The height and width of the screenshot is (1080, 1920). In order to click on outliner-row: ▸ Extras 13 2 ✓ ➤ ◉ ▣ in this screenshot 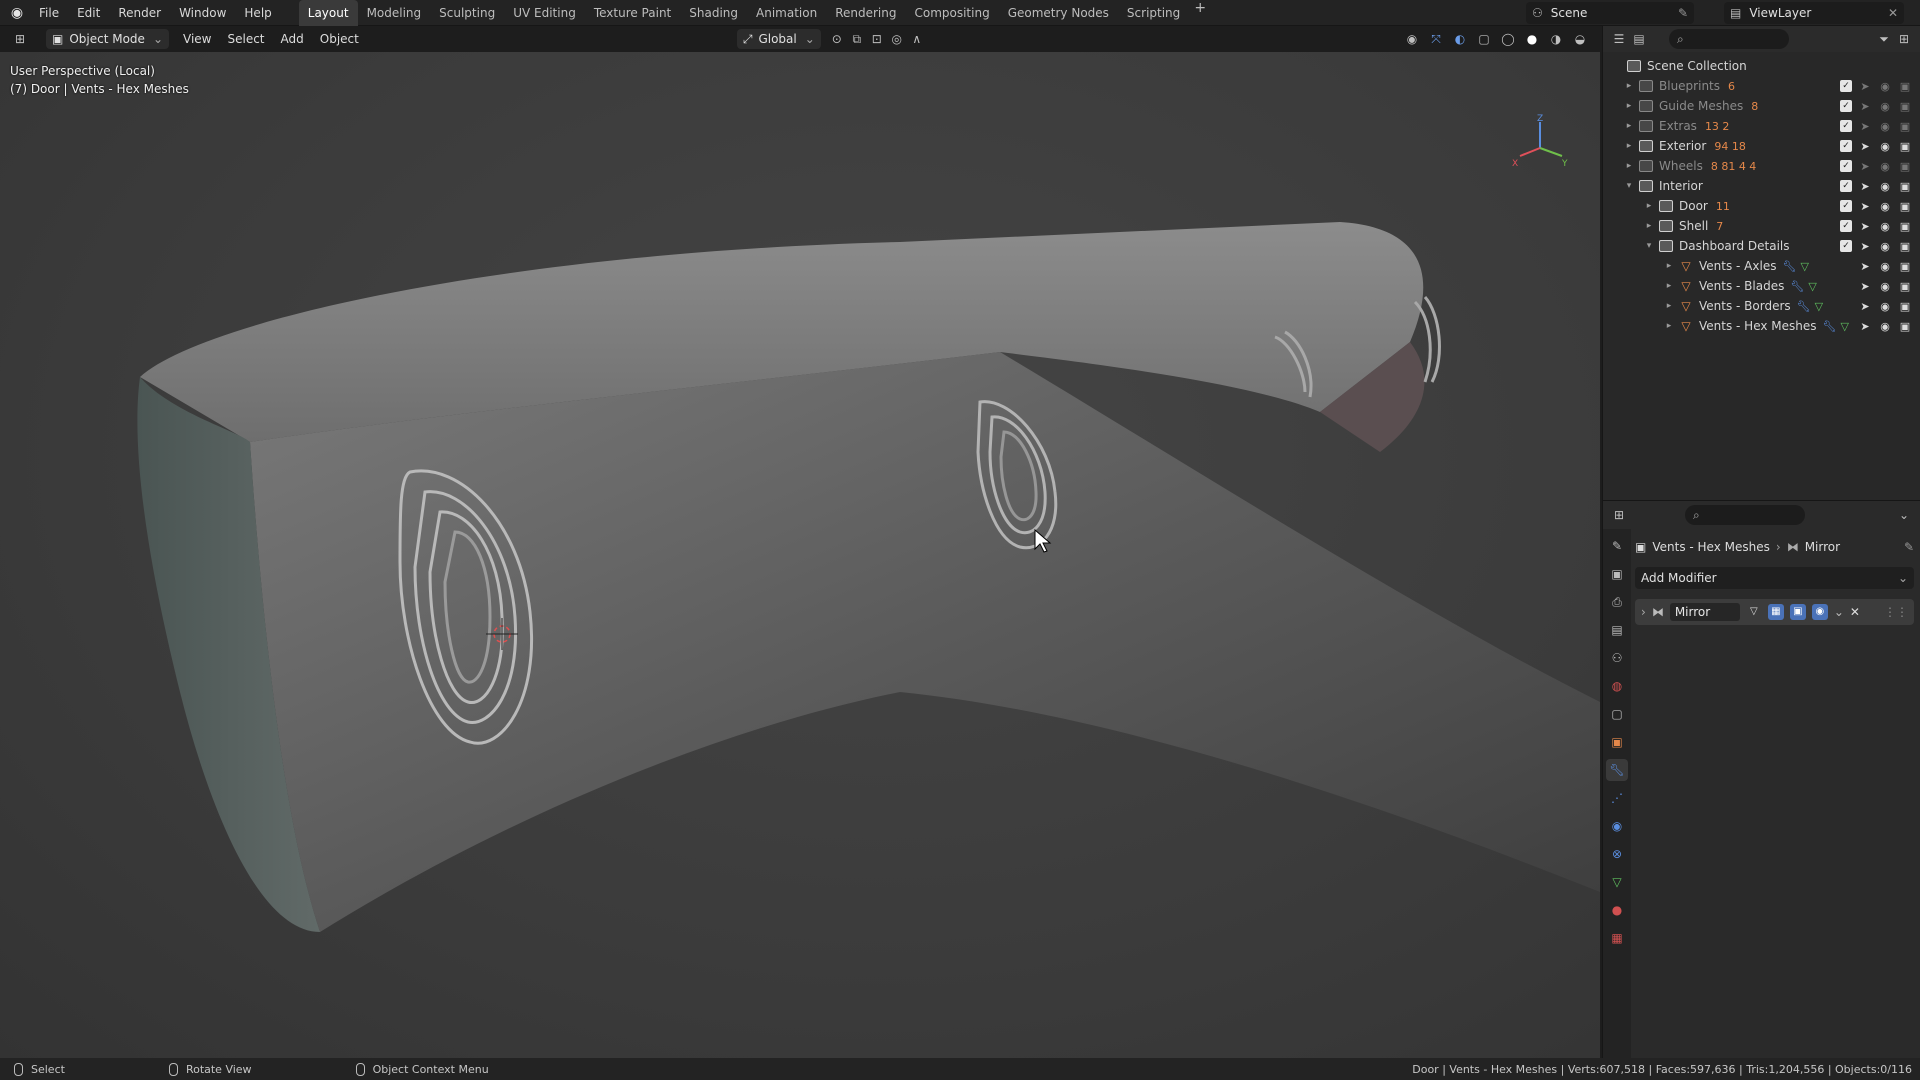, I will do `click(1761, 126)`.